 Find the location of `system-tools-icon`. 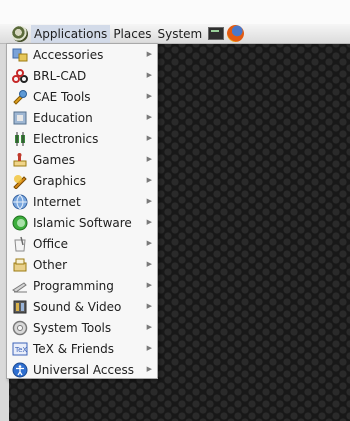

system-tools-icon is located at coordinates (20, 328).